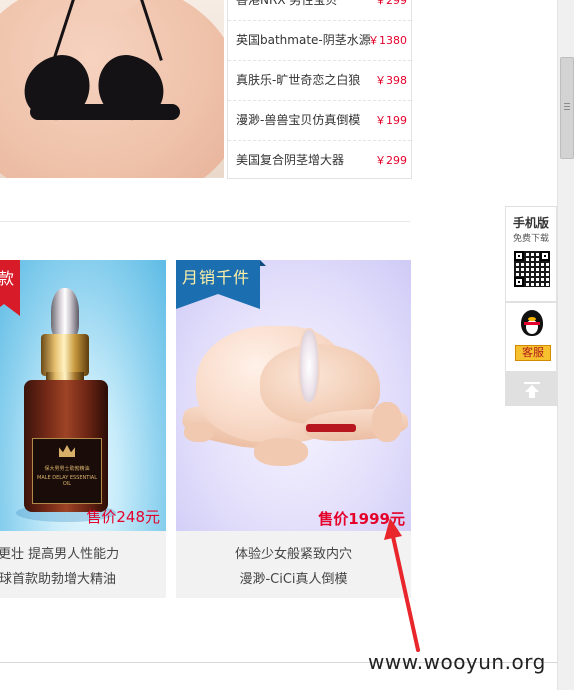 The width and height of the screenshot is (574, 690). Describe the element at coordinates (293, 554) in the screenshot. I see `product-caption-line1: 体验少女般紧致内穴` at that location.